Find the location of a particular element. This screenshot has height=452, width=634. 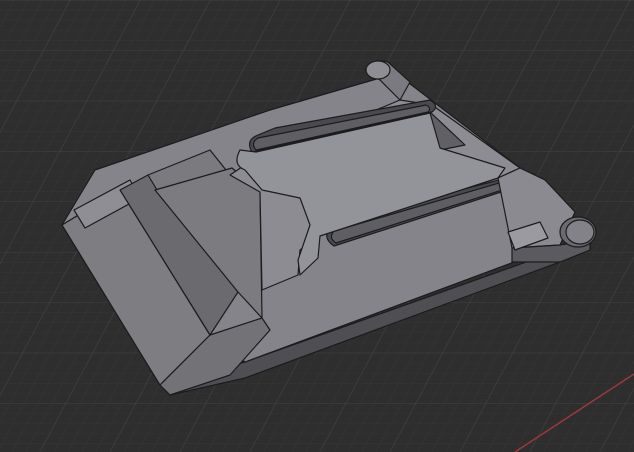

model-hinge-pin-right-cap is located at coordinates (580, 232).